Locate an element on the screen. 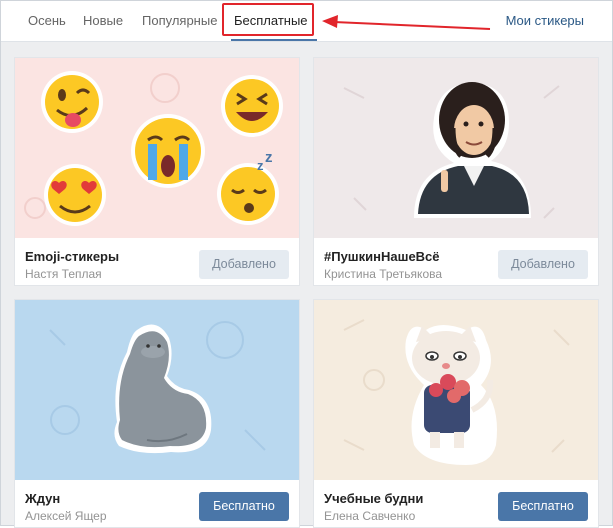 The width and height of the screenshot is (613, 528). pack-author: Настя Теплая is located at coordinates (63, 274).